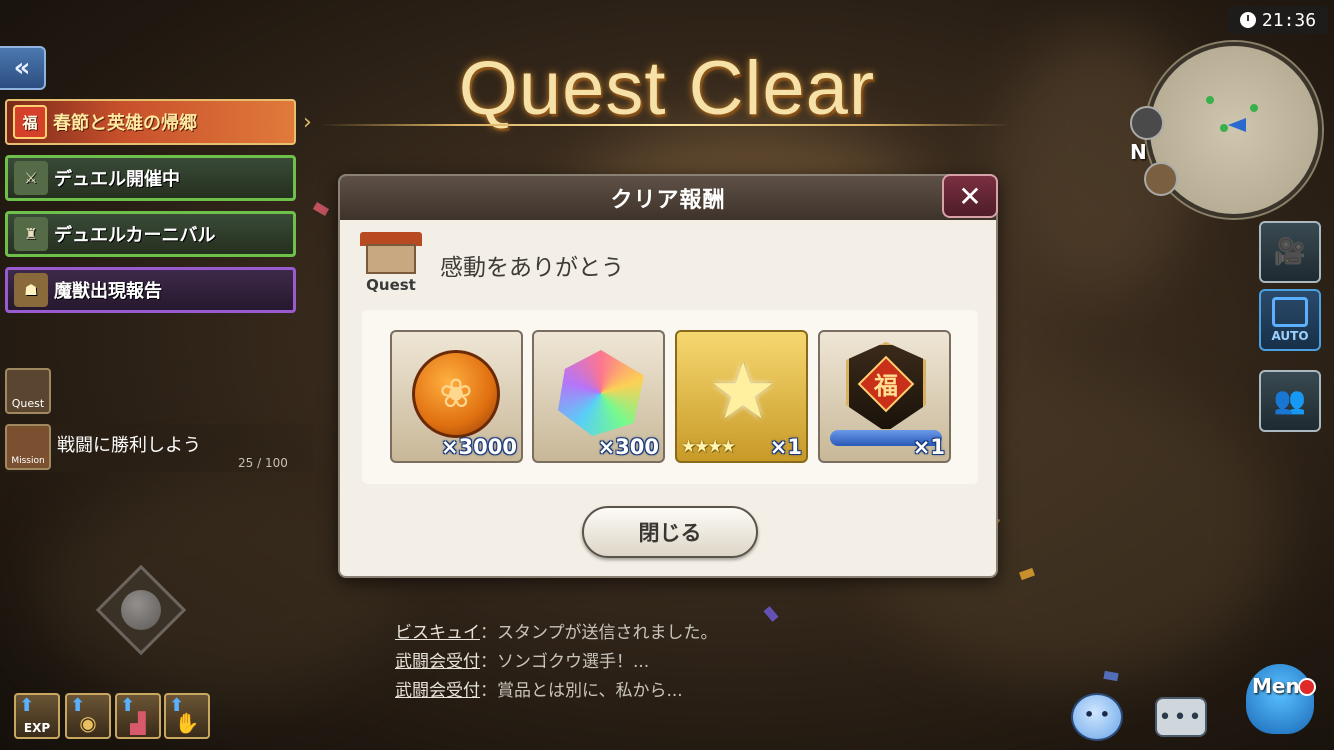 Image resolution: width=1334 pixels, height=750 pixels. I want to click on quest-tile-label: Quest, so click(28, 403).